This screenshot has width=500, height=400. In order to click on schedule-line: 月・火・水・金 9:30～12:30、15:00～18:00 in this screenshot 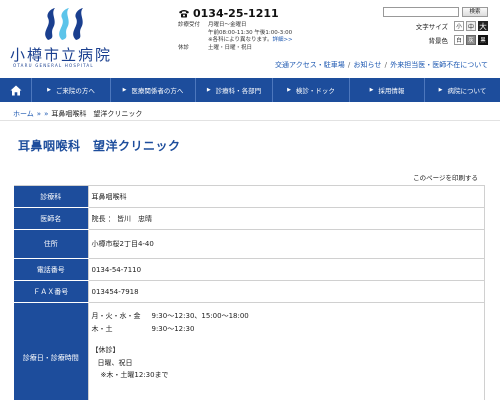, I will do `click(288, 316)`.